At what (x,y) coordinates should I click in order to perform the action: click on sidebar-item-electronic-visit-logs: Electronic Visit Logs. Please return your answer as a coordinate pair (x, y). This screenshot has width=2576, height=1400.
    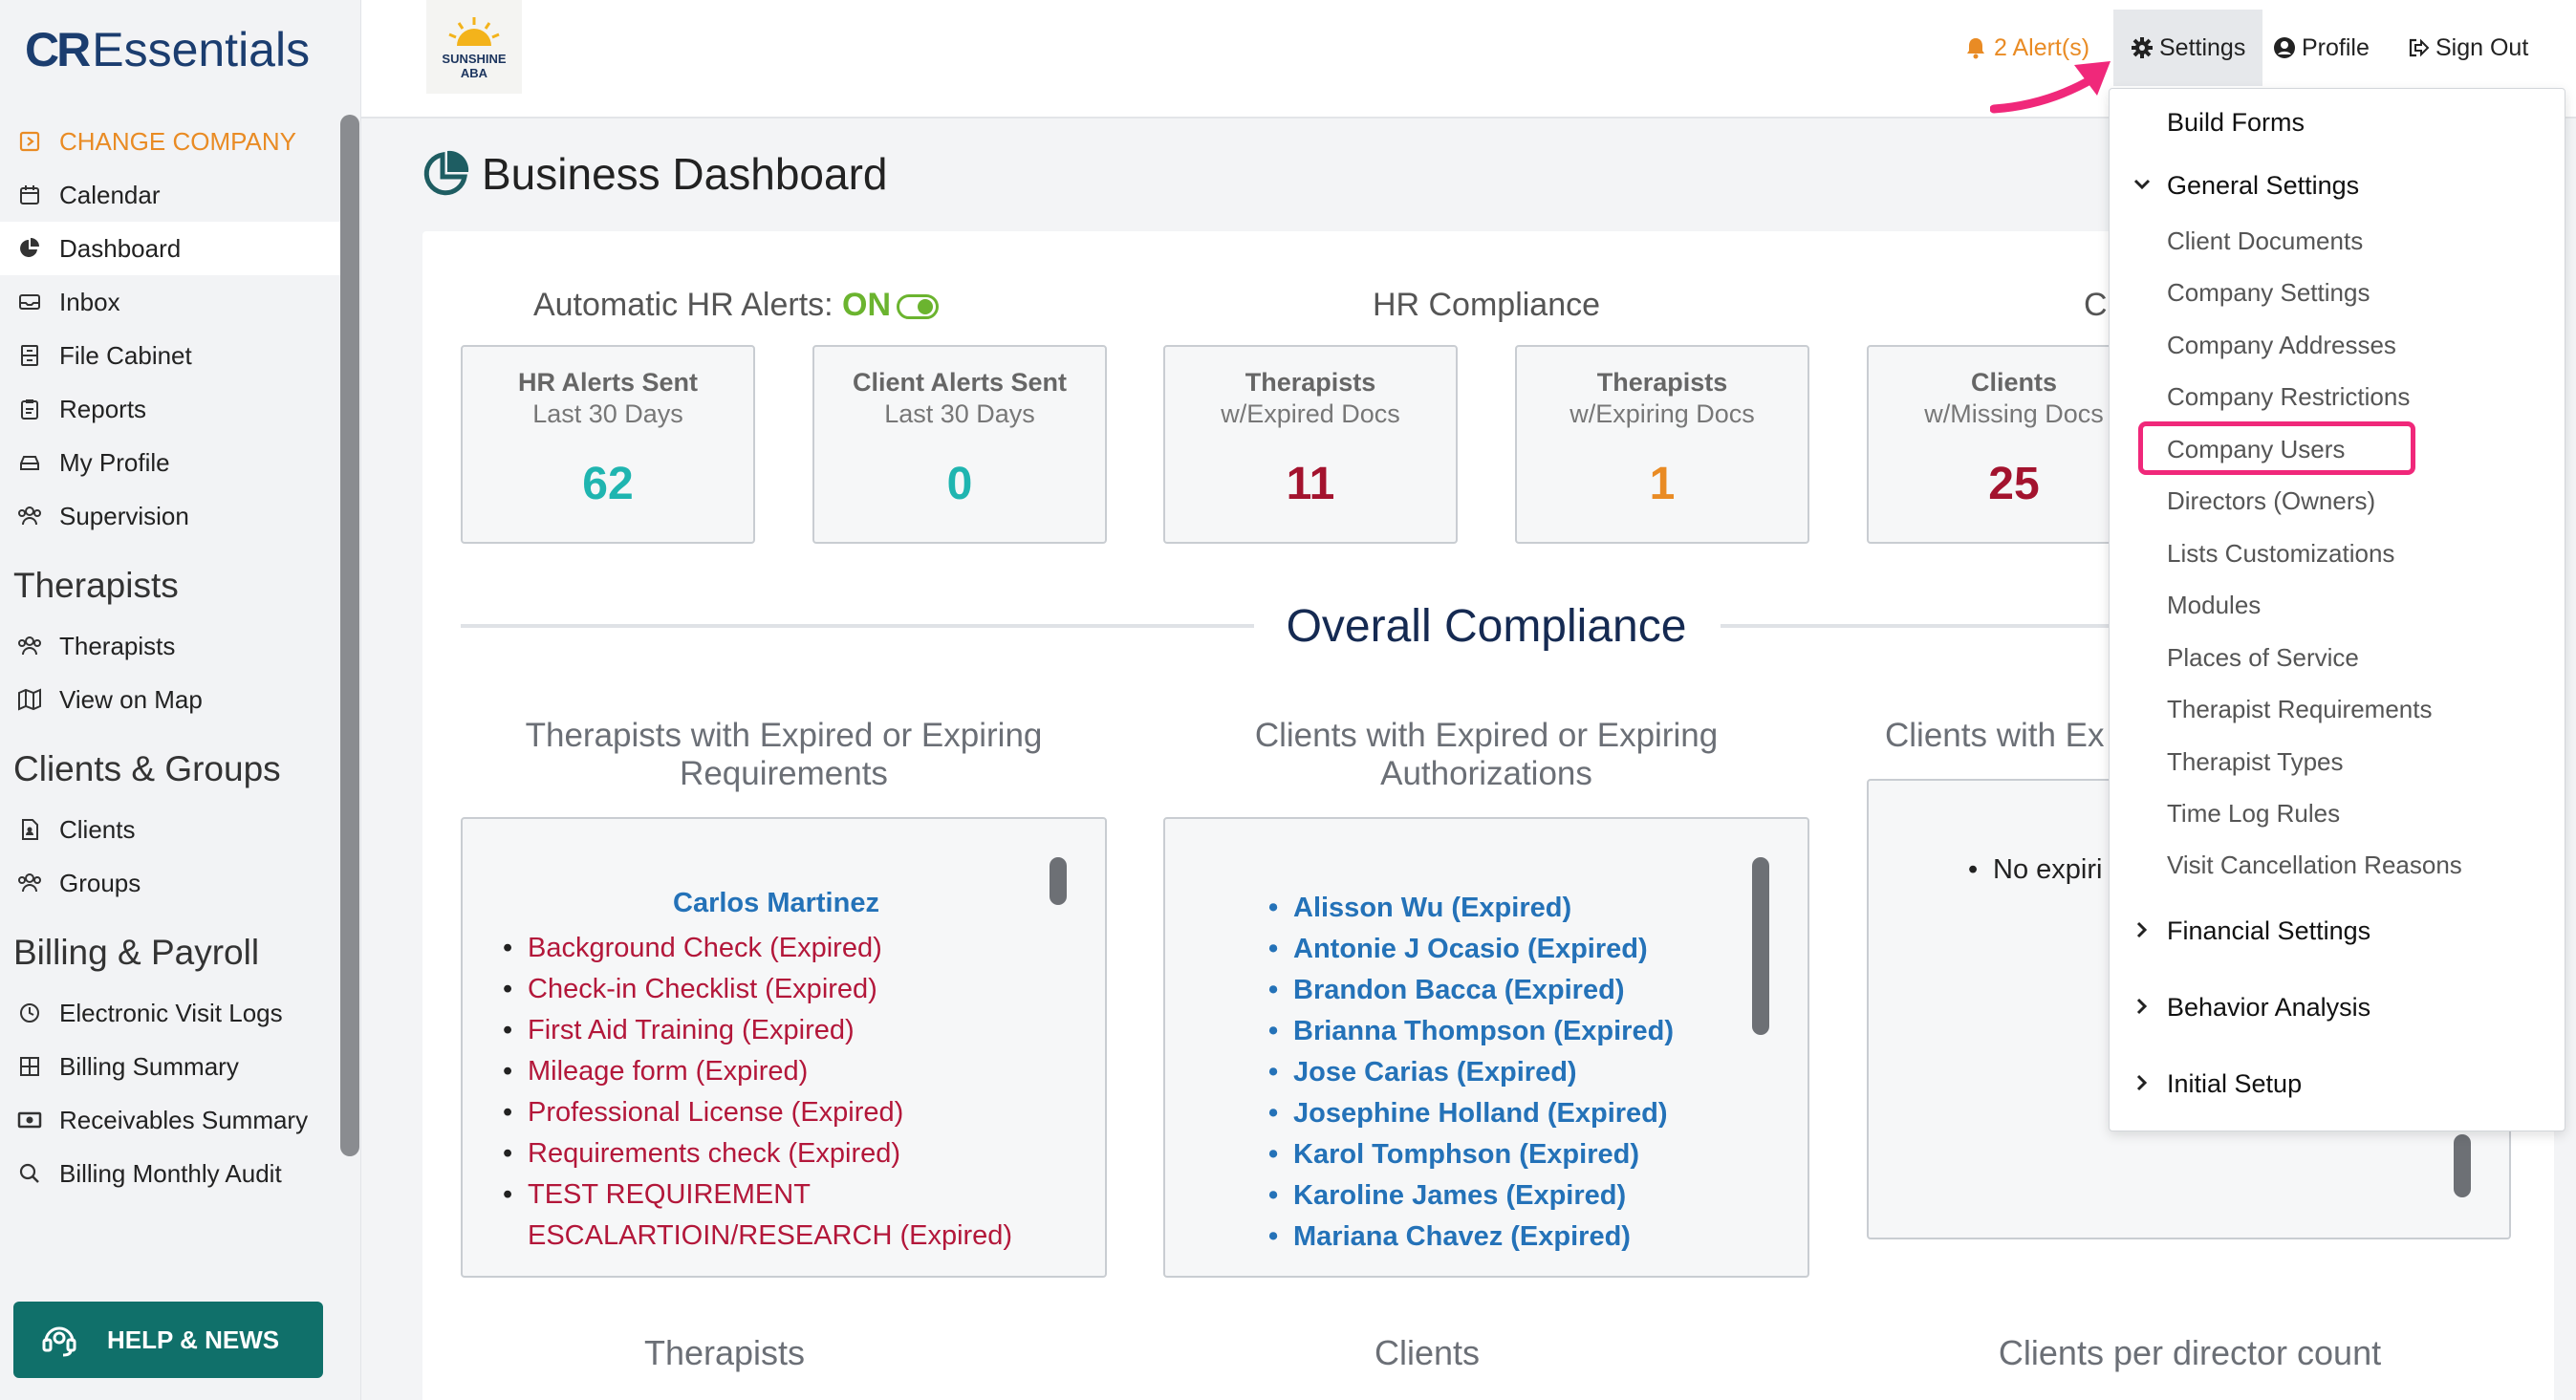
    Looking at the image, I should click on (170, 1013).